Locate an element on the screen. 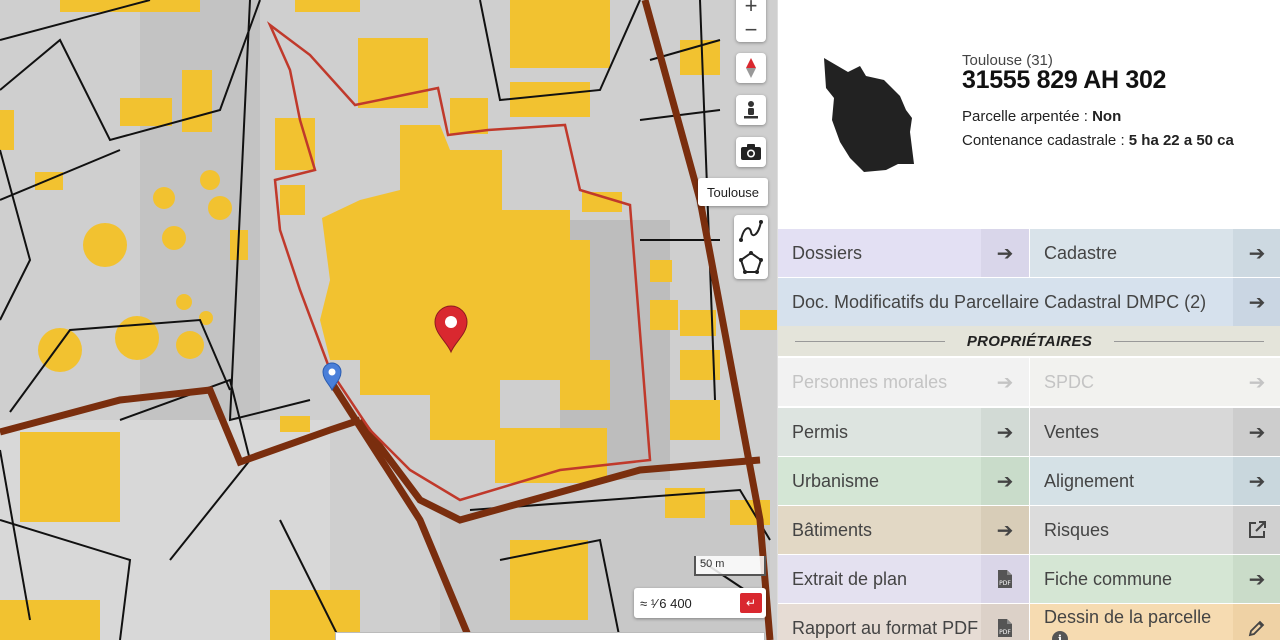 This screenshot has width=1280, height=640. surveyed-label: Parcelle arpentée : is located at coordinates (1027, 116).